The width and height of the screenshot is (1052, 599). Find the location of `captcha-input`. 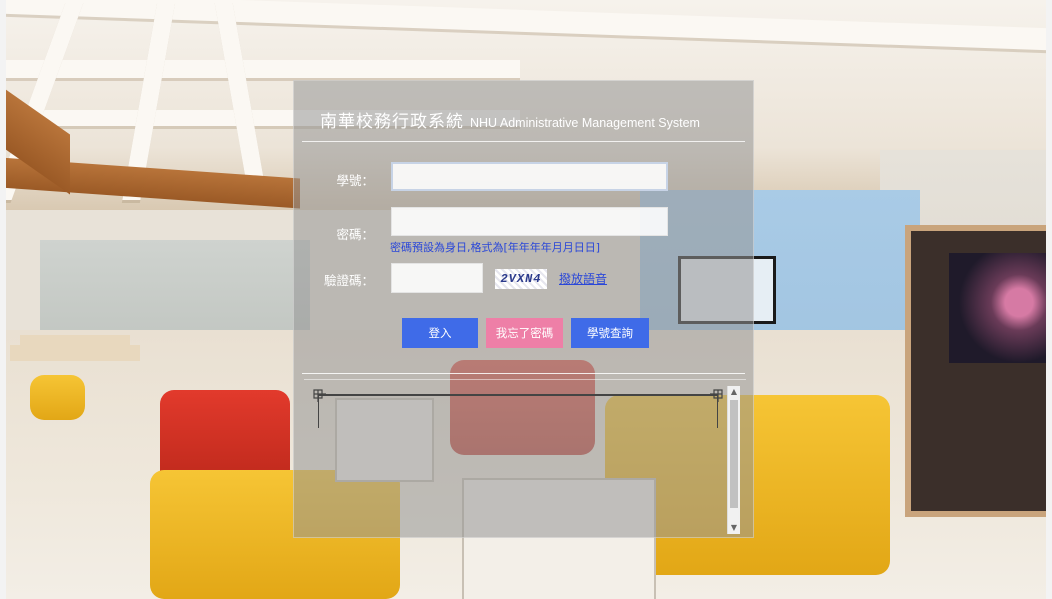

captcha-input is located at coordinates (437, 278).